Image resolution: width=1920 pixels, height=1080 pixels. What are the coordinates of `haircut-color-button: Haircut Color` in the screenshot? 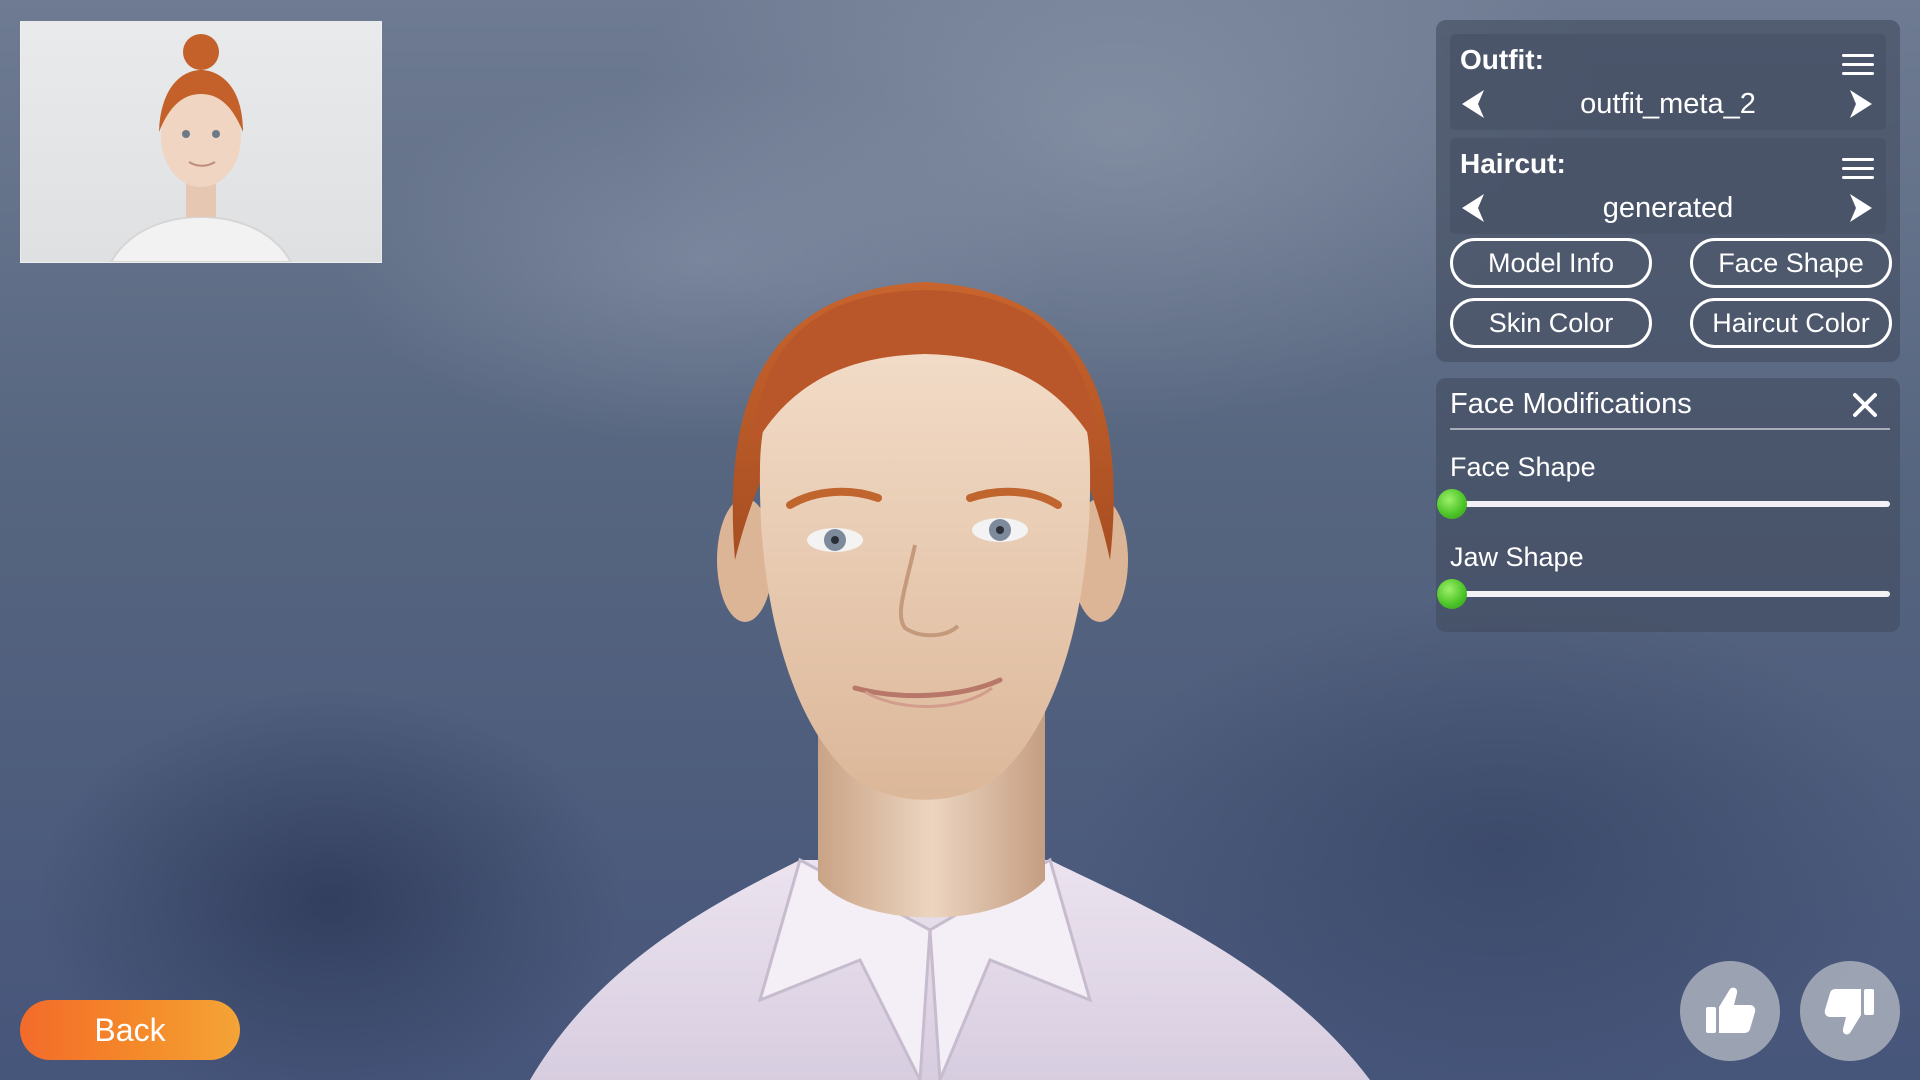 It's located at (1791, 323).